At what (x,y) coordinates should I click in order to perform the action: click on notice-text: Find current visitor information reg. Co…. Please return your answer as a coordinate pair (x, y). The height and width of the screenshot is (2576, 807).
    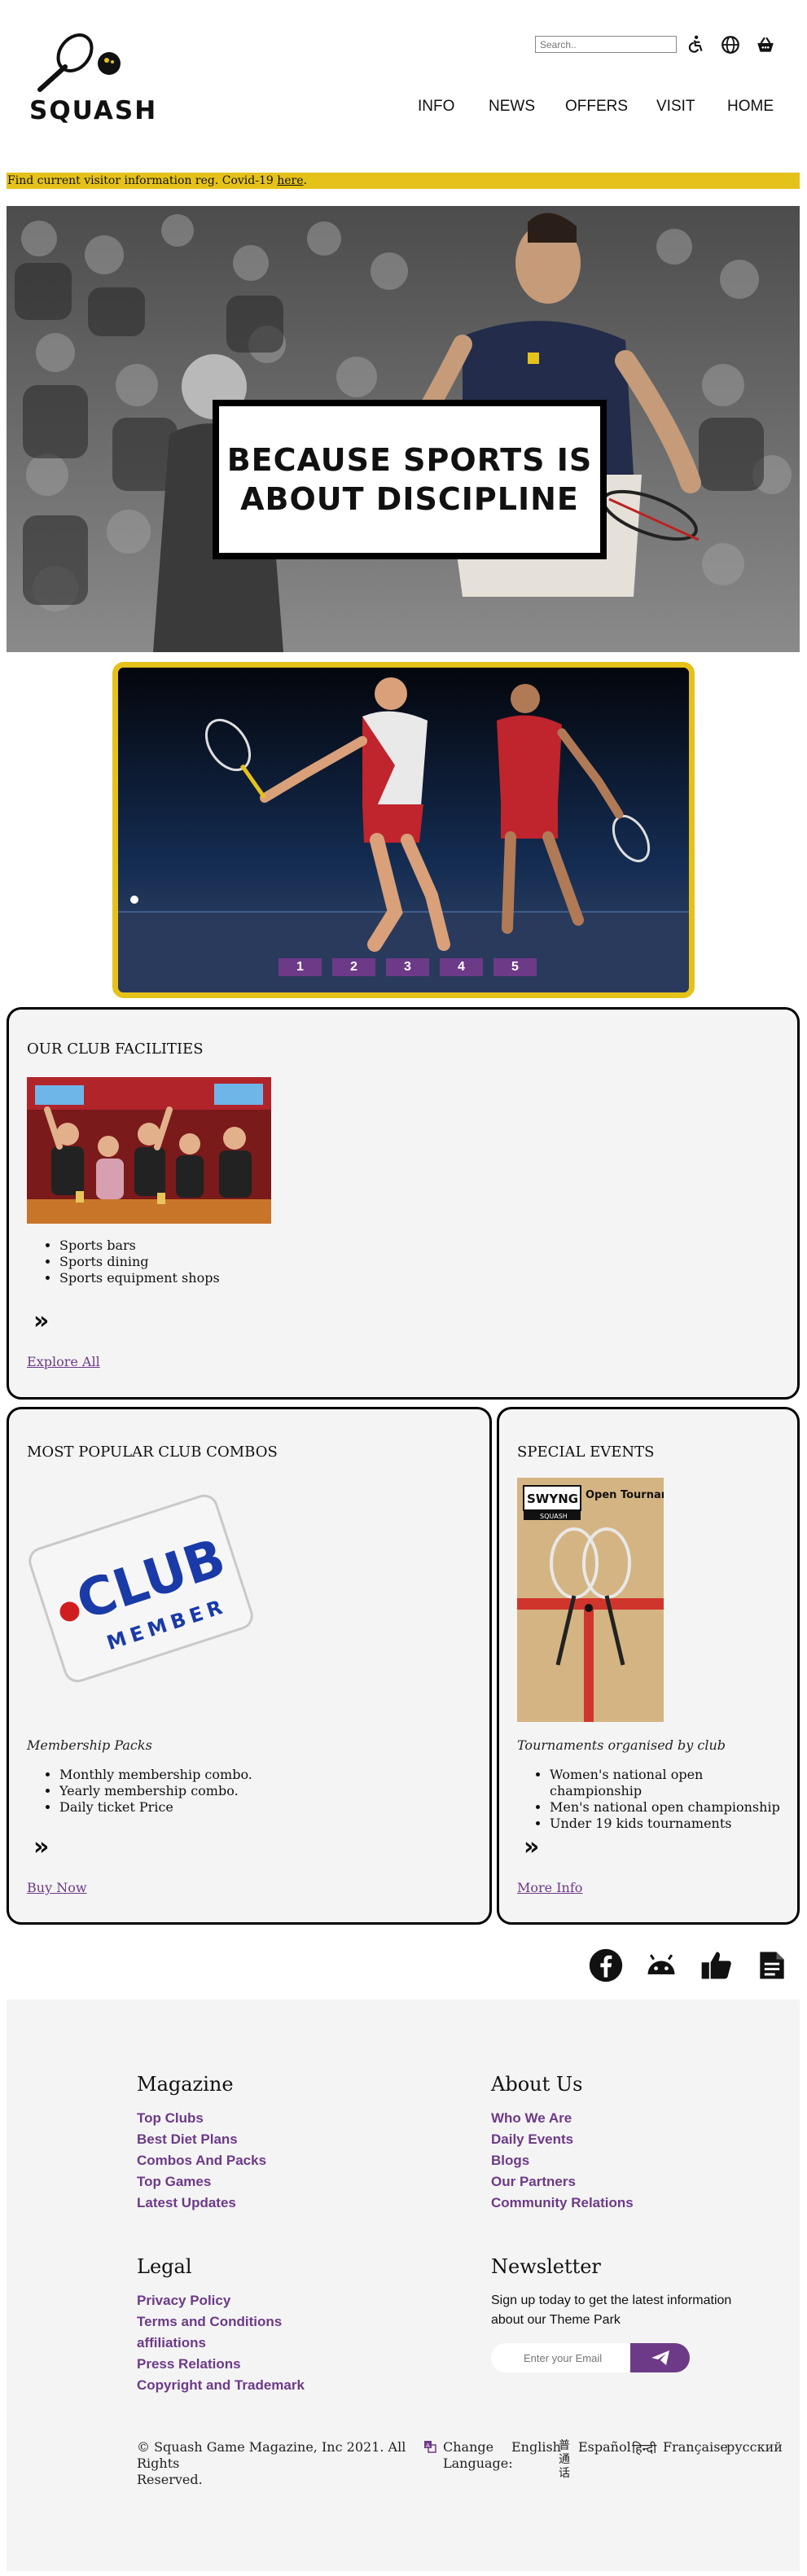
    Looking at the image, I should click on (142, 180).